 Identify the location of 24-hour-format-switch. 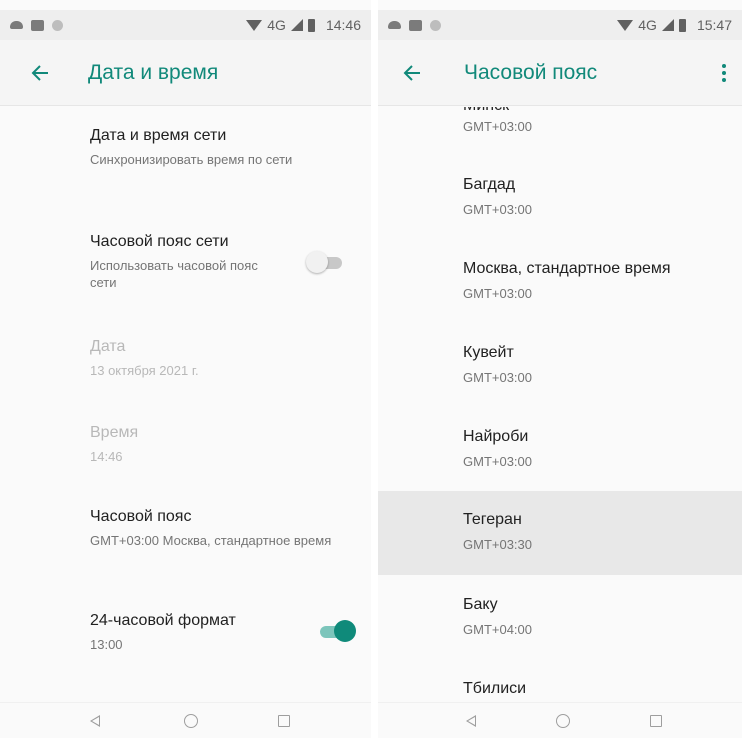
(336, 631).